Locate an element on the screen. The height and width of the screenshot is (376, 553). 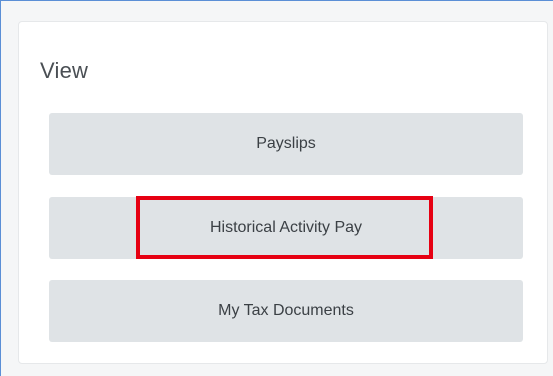
view-title: View is located at coordinates (64, 70).